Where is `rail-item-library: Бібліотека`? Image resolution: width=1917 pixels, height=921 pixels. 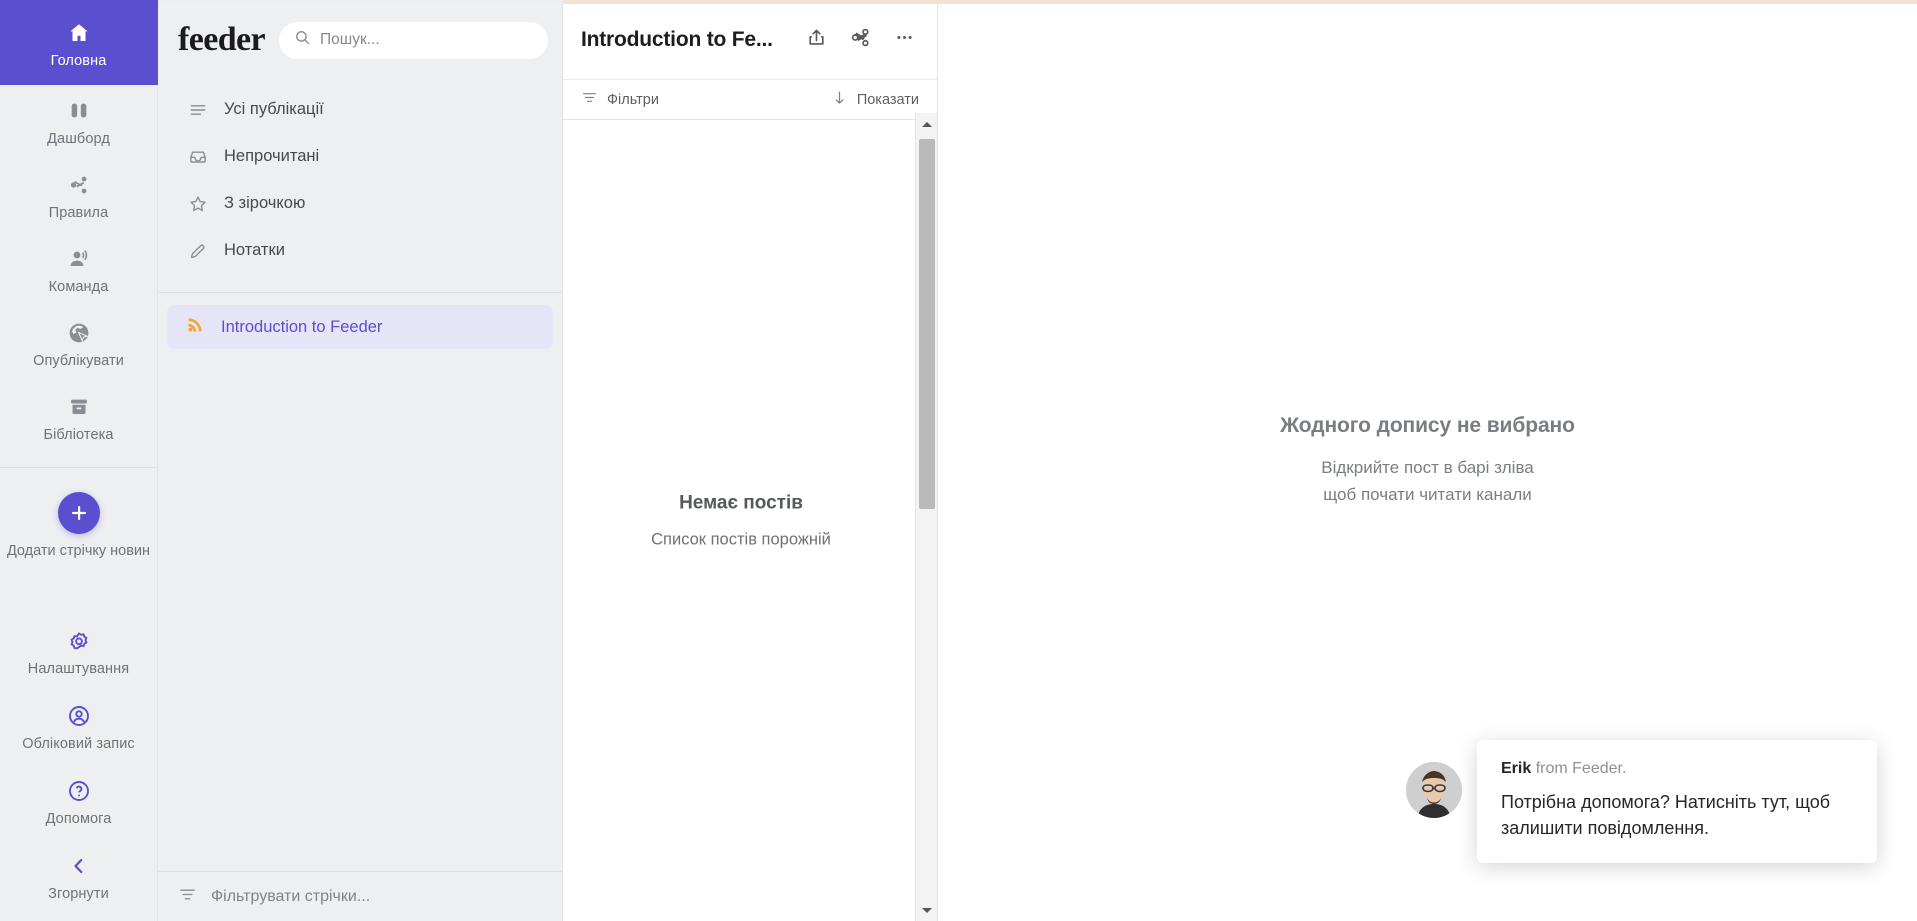 rail-item-library: Бібліотека is located at coordinates (79, 418).